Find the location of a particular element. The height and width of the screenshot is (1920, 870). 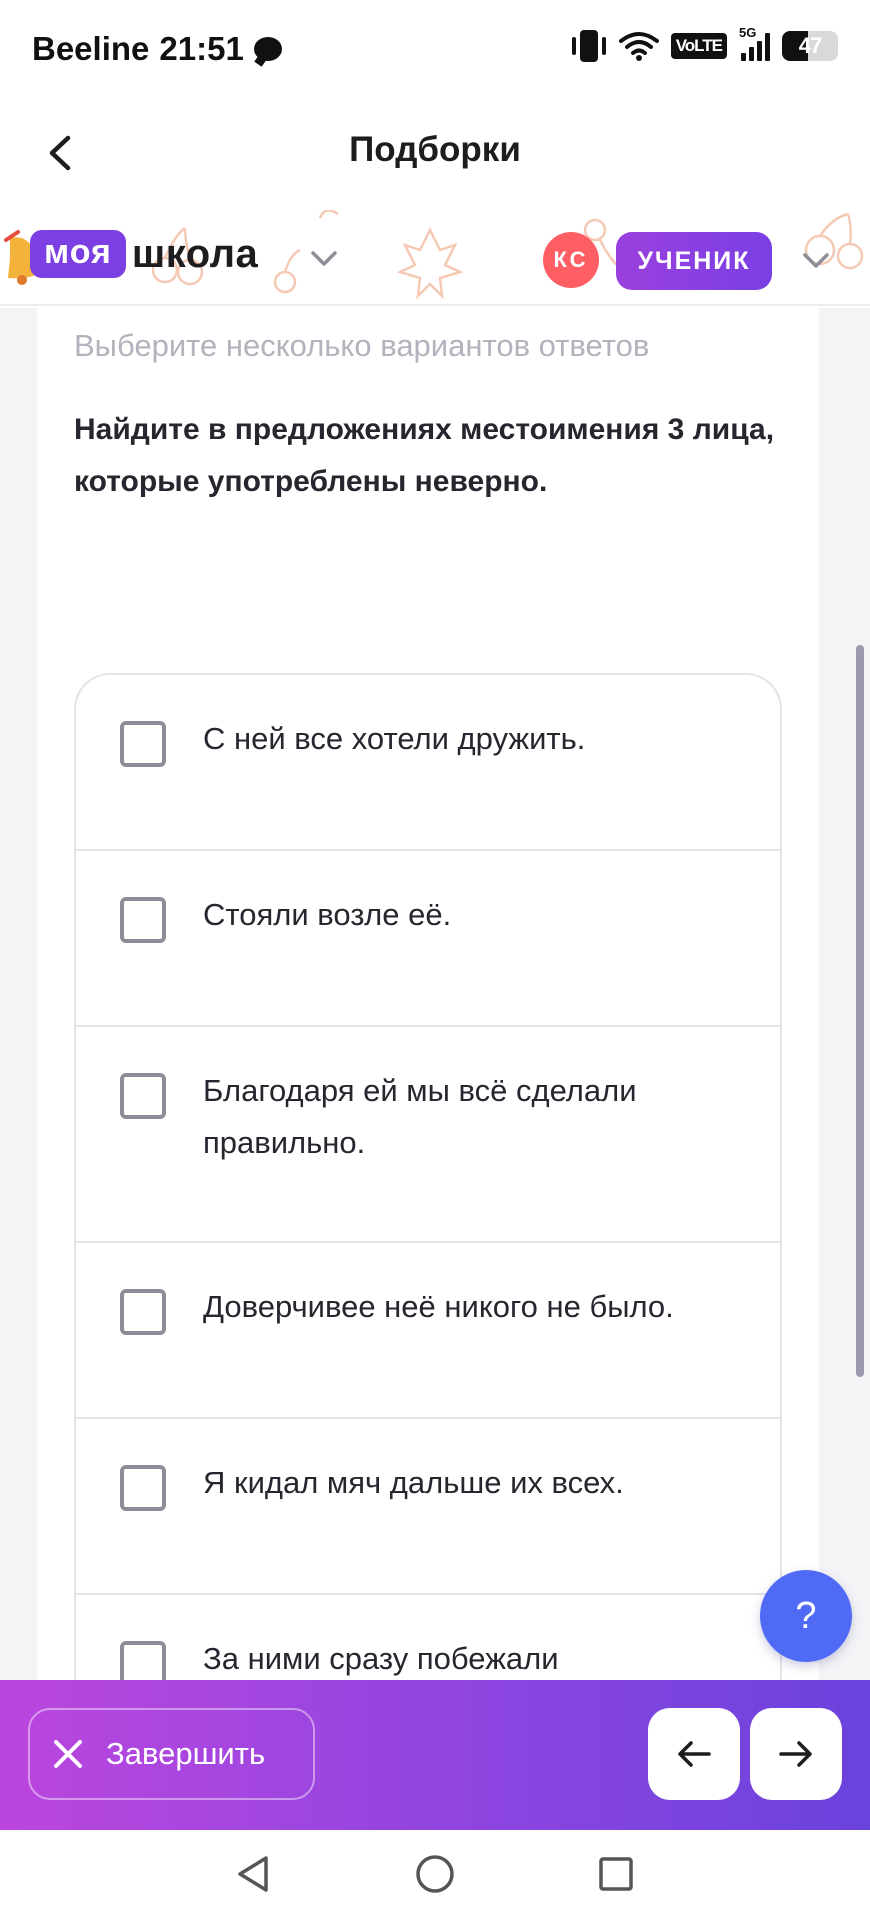

school-header: моя школа КС УЧЕНИК is located at coordinates (435, 258).